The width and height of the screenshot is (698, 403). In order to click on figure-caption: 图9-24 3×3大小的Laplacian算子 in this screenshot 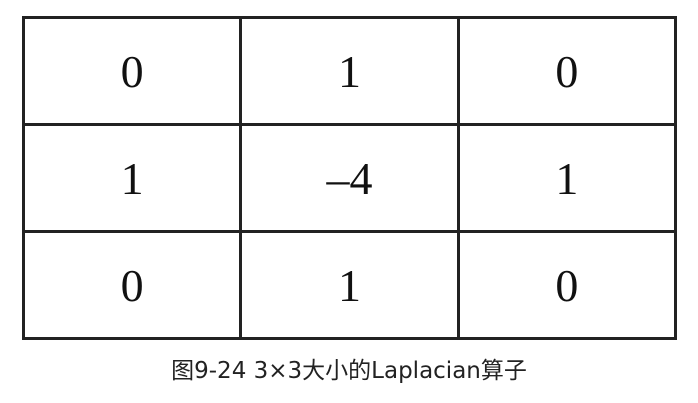, I will do `click(349, 371)`.